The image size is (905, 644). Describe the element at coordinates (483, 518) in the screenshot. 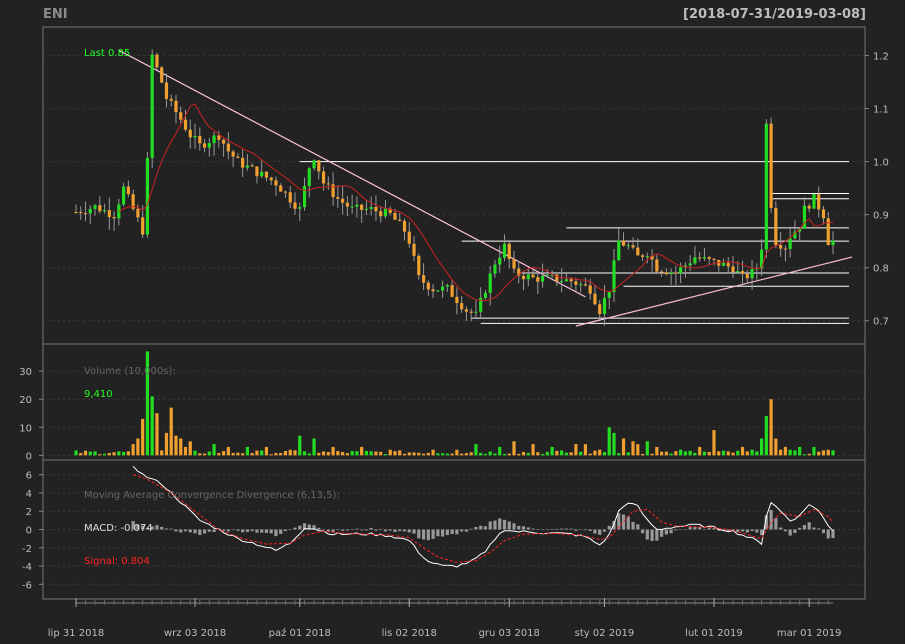

I see `signal-line` at that location.